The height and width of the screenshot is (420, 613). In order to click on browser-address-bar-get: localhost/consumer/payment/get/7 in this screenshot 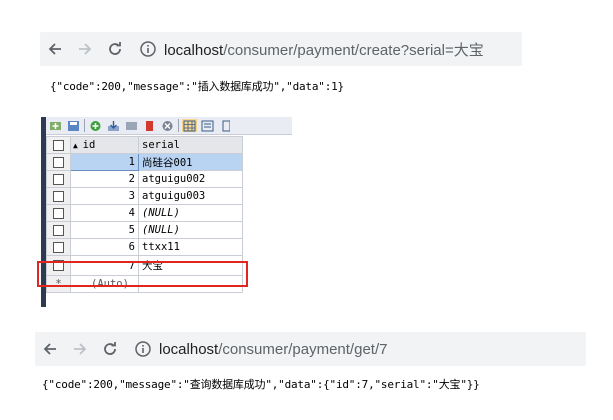, I will do `click(310, 349)`.